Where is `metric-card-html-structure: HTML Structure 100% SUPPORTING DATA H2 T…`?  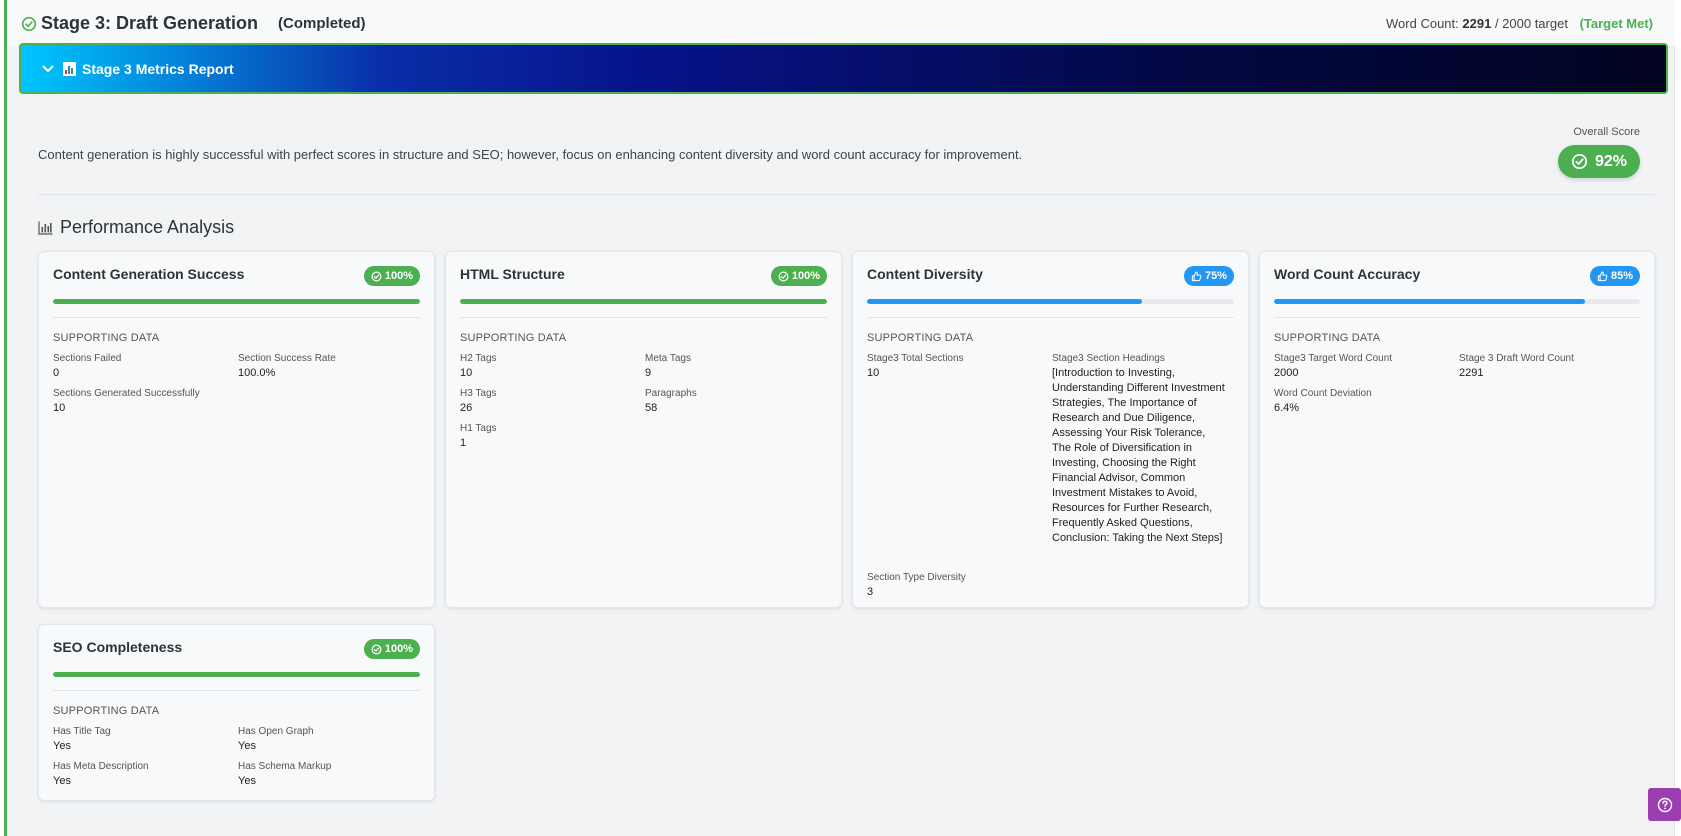
metric-card-html-structure: HTML Structure 100% SUPPORTING DATA H2 T… is located at coordinates (643, 429).